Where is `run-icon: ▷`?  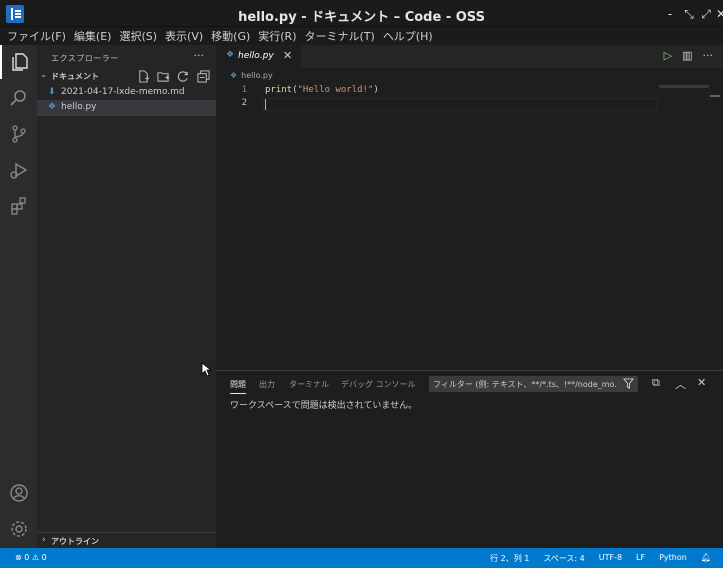
run-icon: ▷ is located at coordinates (668, 55).